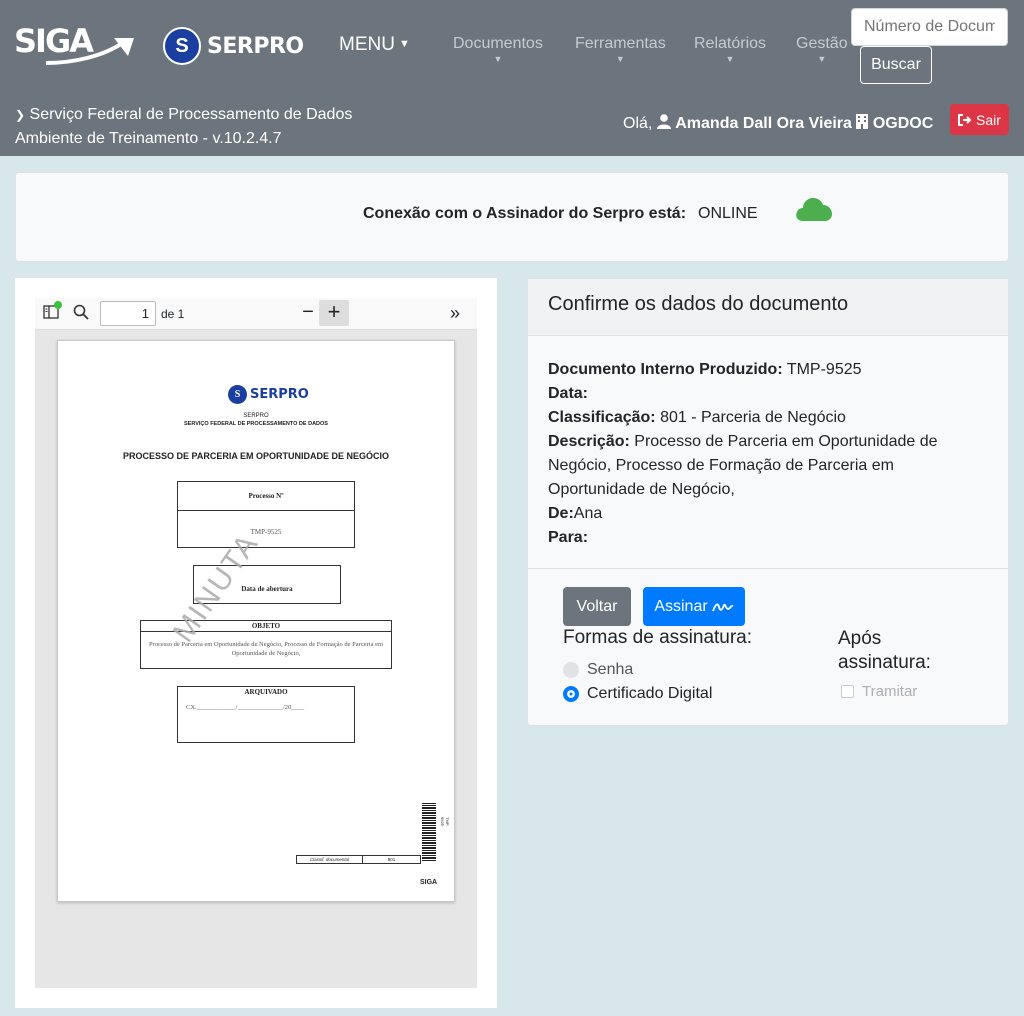  I want to click on doc-number-row: Documento Interno Produzido: TMP-9525, so click(768, 370).